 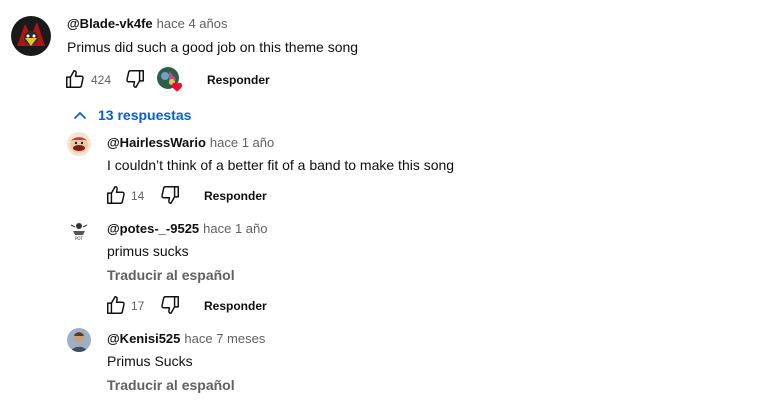 I want to click on replies-count-label: 13 respuestas, so click(x=145, y=115).